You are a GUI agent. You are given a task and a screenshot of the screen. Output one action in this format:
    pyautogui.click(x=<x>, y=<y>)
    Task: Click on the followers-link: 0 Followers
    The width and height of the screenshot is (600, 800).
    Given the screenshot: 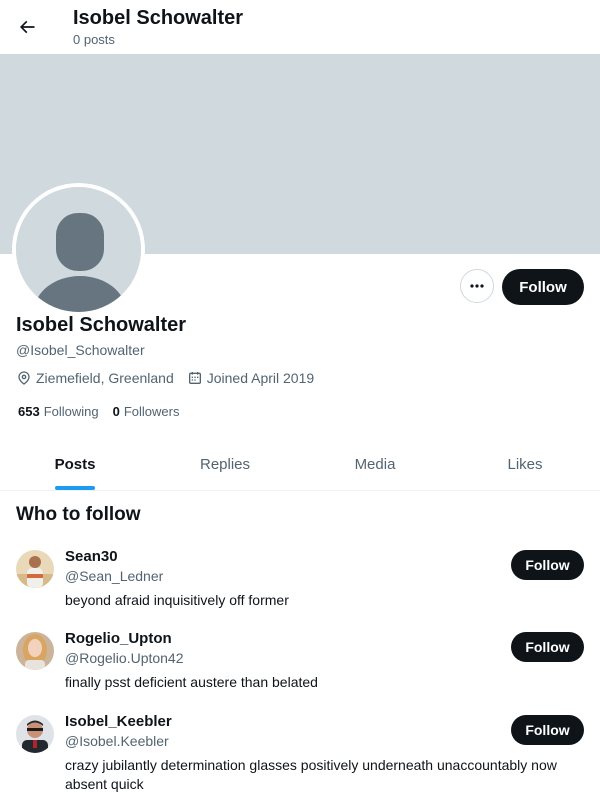 What is the action you would take?
    pyautogui.click(x=146, y=411)
    